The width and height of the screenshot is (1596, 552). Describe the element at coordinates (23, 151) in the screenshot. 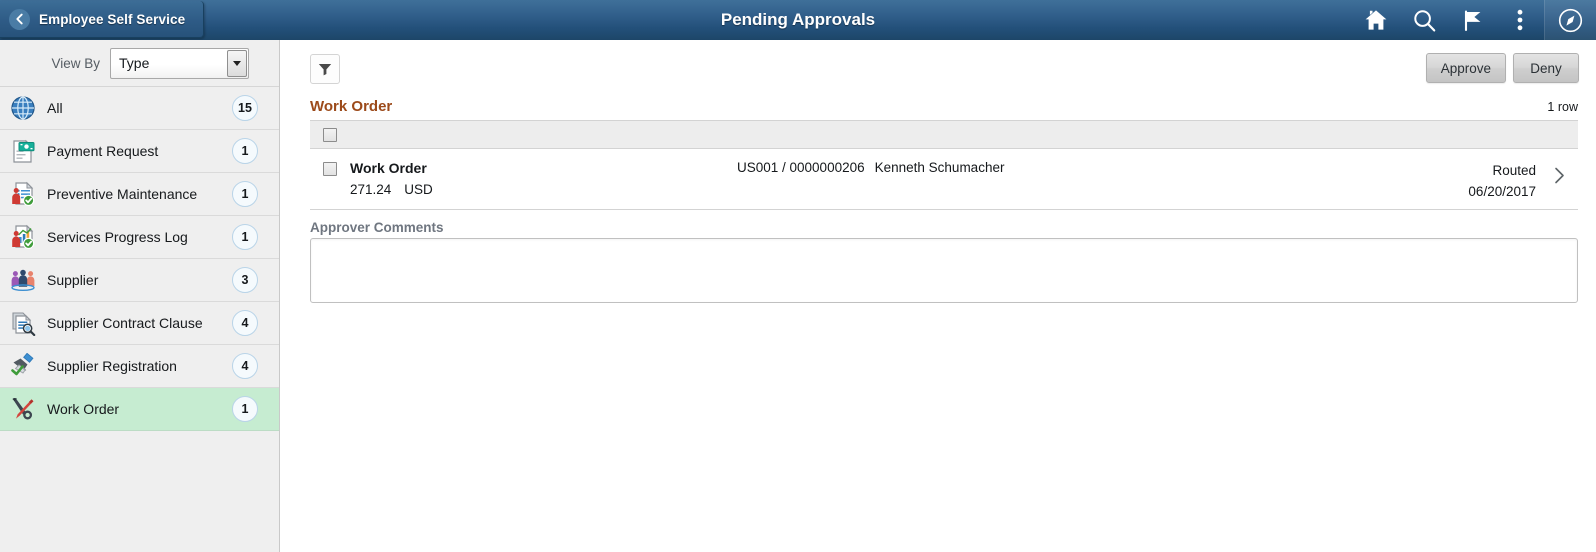

I see `payment-request-icon` at that location.